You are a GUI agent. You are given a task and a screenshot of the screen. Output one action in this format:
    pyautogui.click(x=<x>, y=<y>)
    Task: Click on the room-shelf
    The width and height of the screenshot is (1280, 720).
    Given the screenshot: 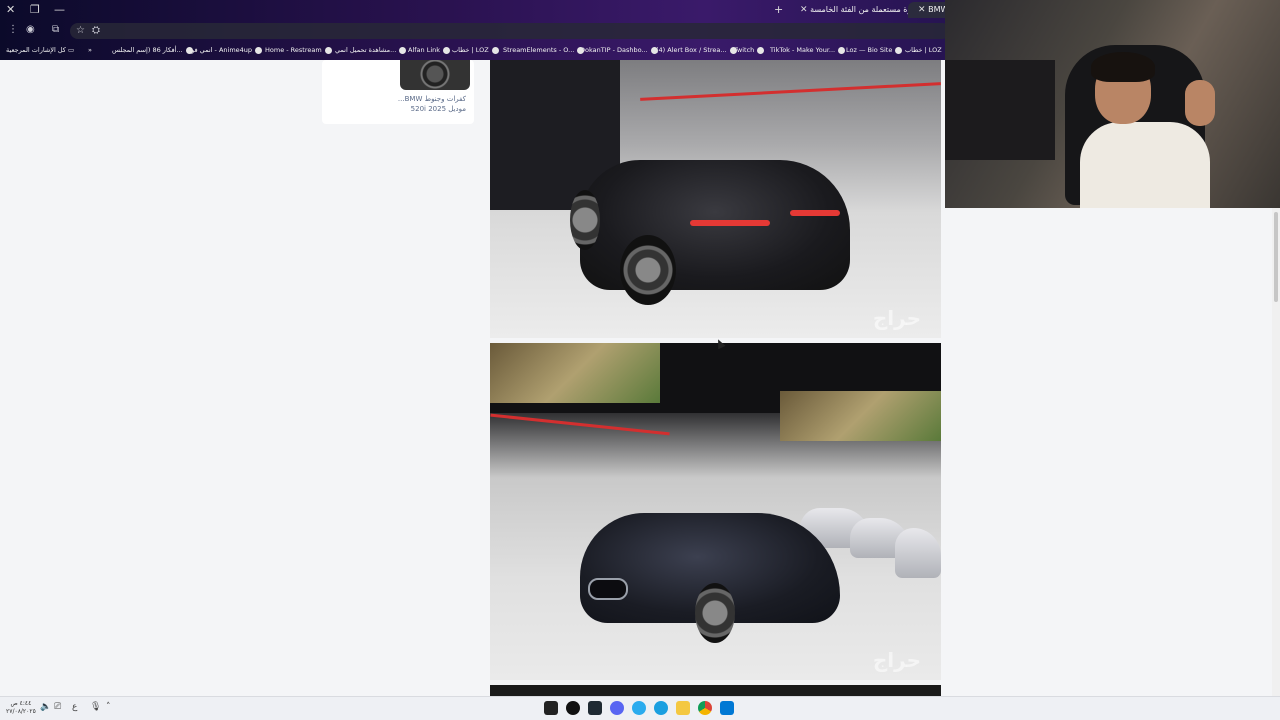 What is the action you would take?
    pyautogui.click(x=1000, y=110)
    